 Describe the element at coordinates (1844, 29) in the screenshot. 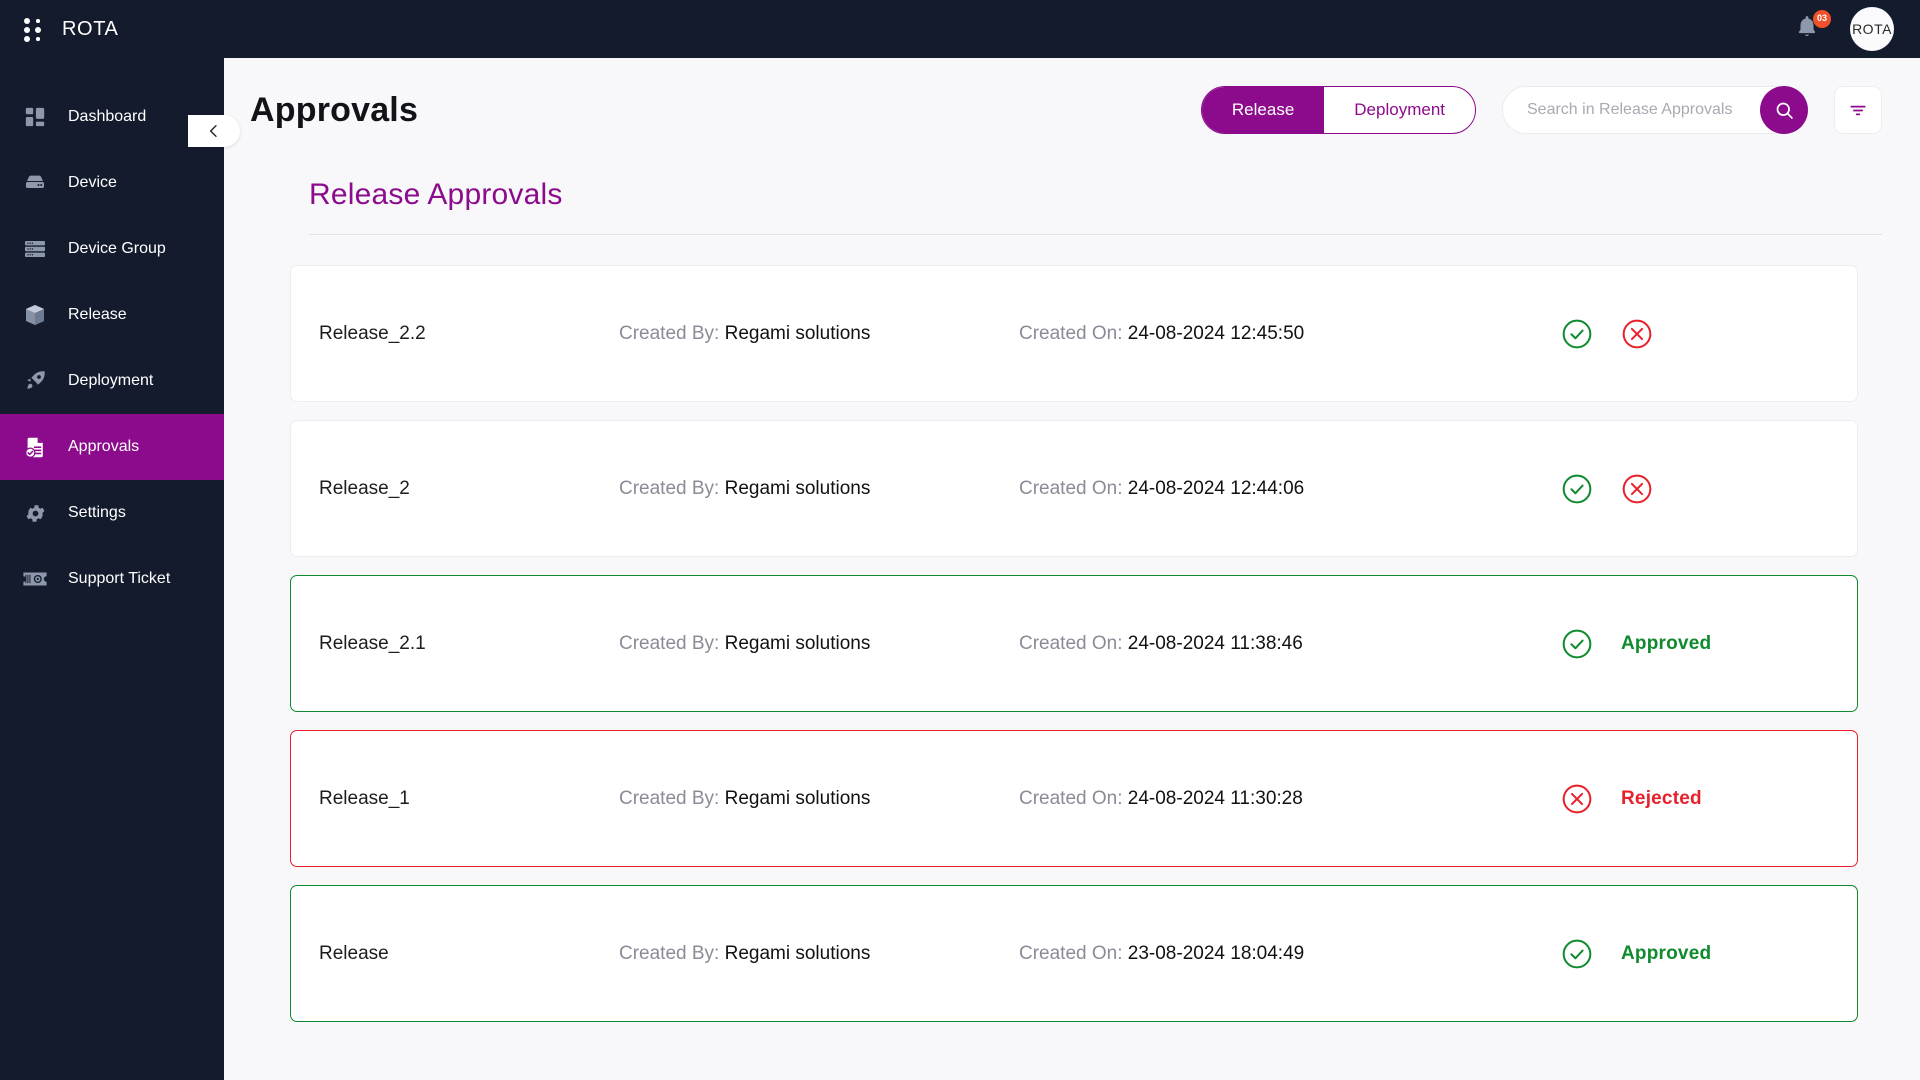

I see `top-bar-right: 03 ROTA` at that location.